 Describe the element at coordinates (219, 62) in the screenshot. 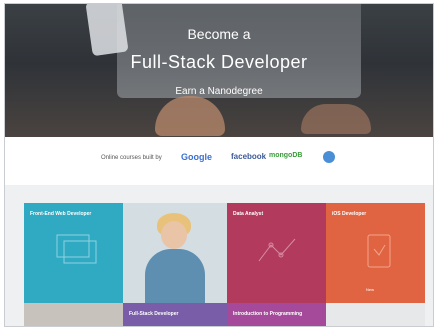

I see `hero-title-line2: Full-Stack Developer` at that location.